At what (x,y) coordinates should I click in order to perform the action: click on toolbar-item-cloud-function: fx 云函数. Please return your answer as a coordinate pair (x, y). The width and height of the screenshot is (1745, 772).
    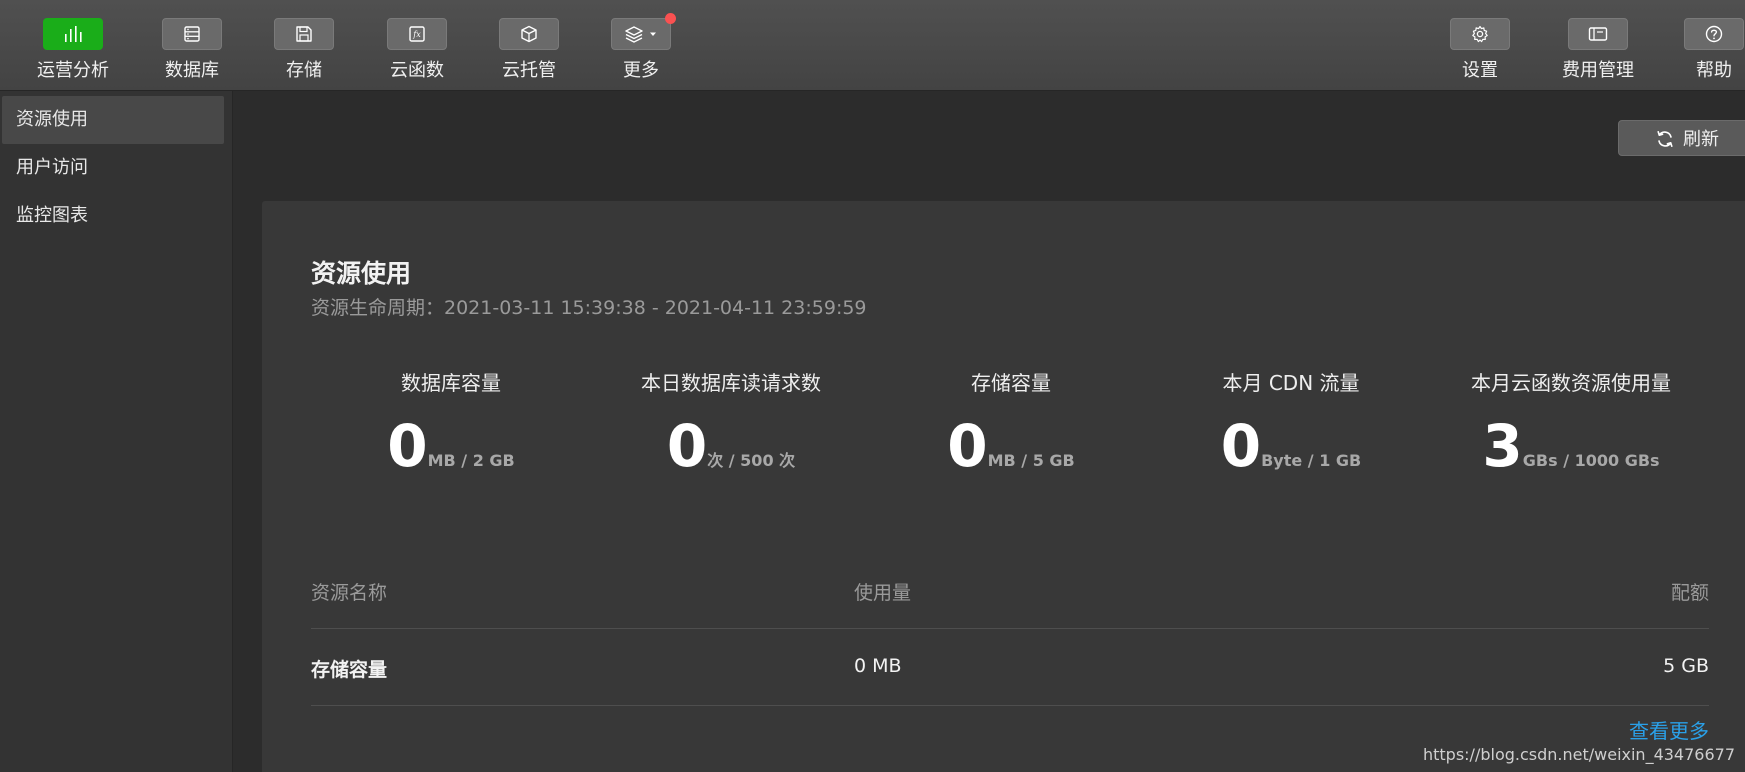
    Looking at the image, I should click on (417, 50).